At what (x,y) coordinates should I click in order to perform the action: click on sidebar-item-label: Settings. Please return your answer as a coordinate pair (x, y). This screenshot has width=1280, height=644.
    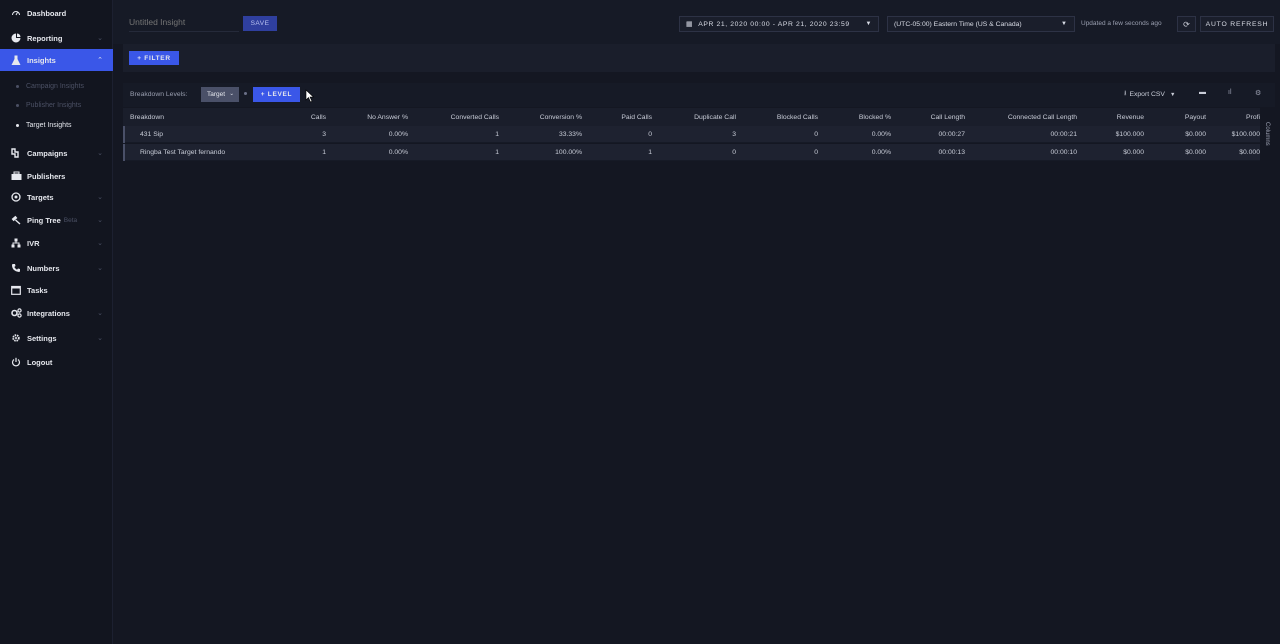
    Looking at the image, I should click on (42, 338).